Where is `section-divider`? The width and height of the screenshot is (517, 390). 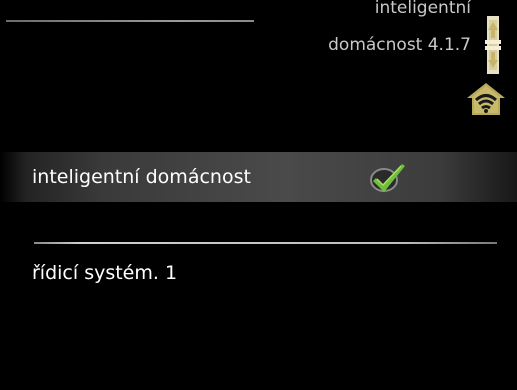
section-divider is located at coordinates (265, 243).